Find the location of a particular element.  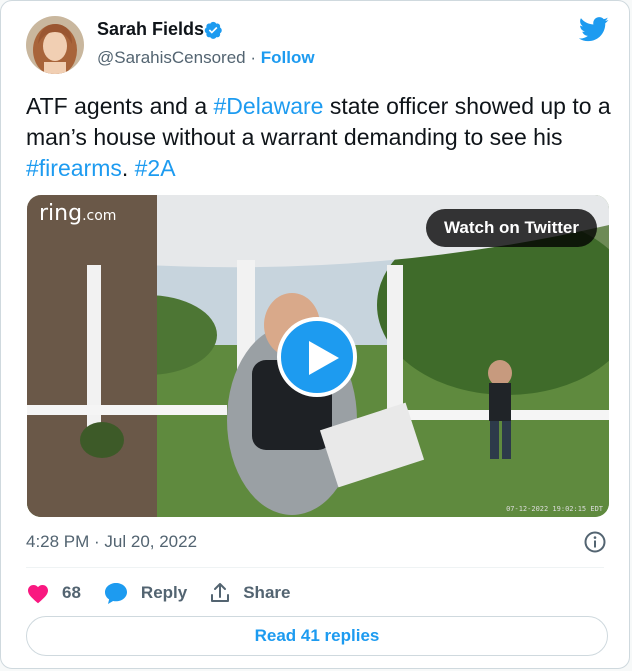

action-bar: 68 Reply Share is located at coordinates (169, 593).